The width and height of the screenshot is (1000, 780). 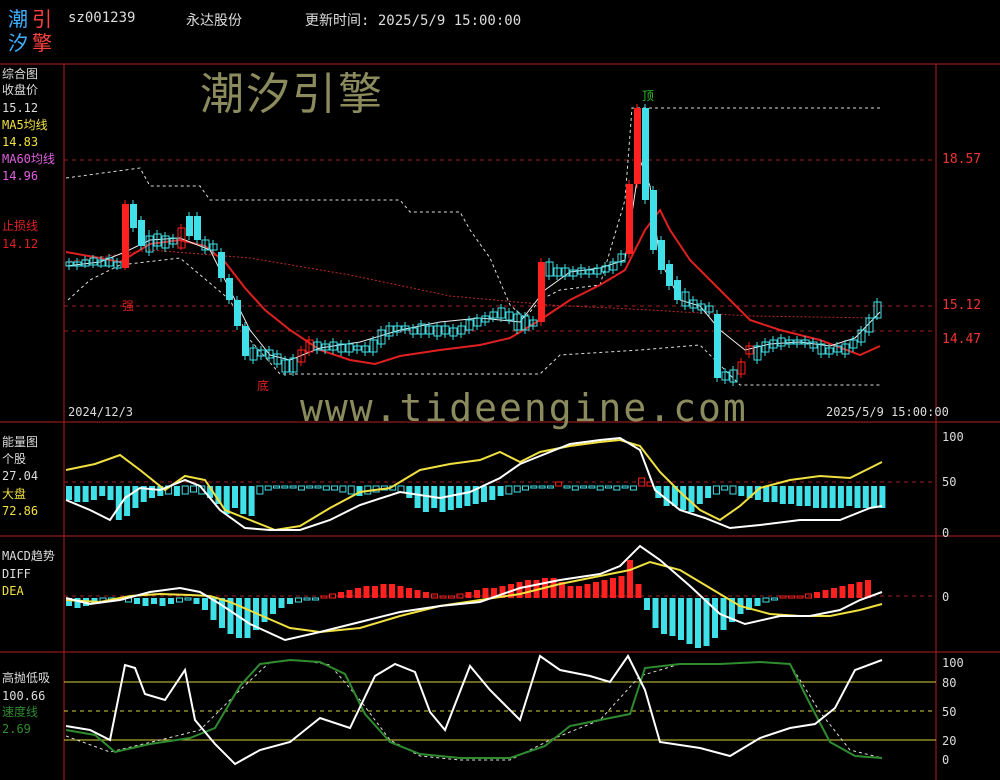 I want to click on panel4-title: 高抛低吸, so click(x=26, y=678).